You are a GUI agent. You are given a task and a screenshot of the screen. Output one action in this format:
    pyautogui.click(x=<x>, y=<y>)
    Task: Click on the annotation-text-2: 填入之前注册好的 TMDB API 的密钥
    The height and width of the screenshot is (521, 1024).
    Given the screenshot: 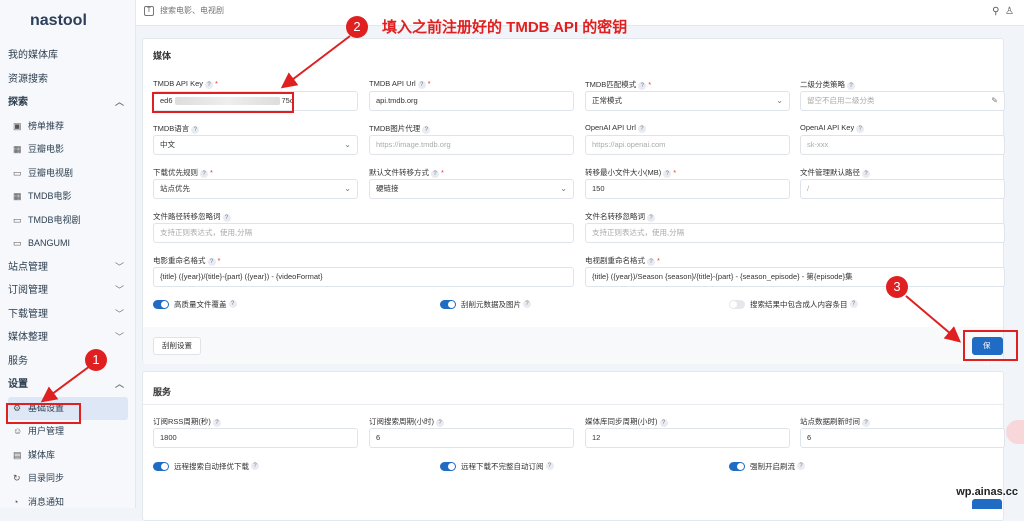 What is the action you would take?
    pyautogui.click(x=505, y=27)
    